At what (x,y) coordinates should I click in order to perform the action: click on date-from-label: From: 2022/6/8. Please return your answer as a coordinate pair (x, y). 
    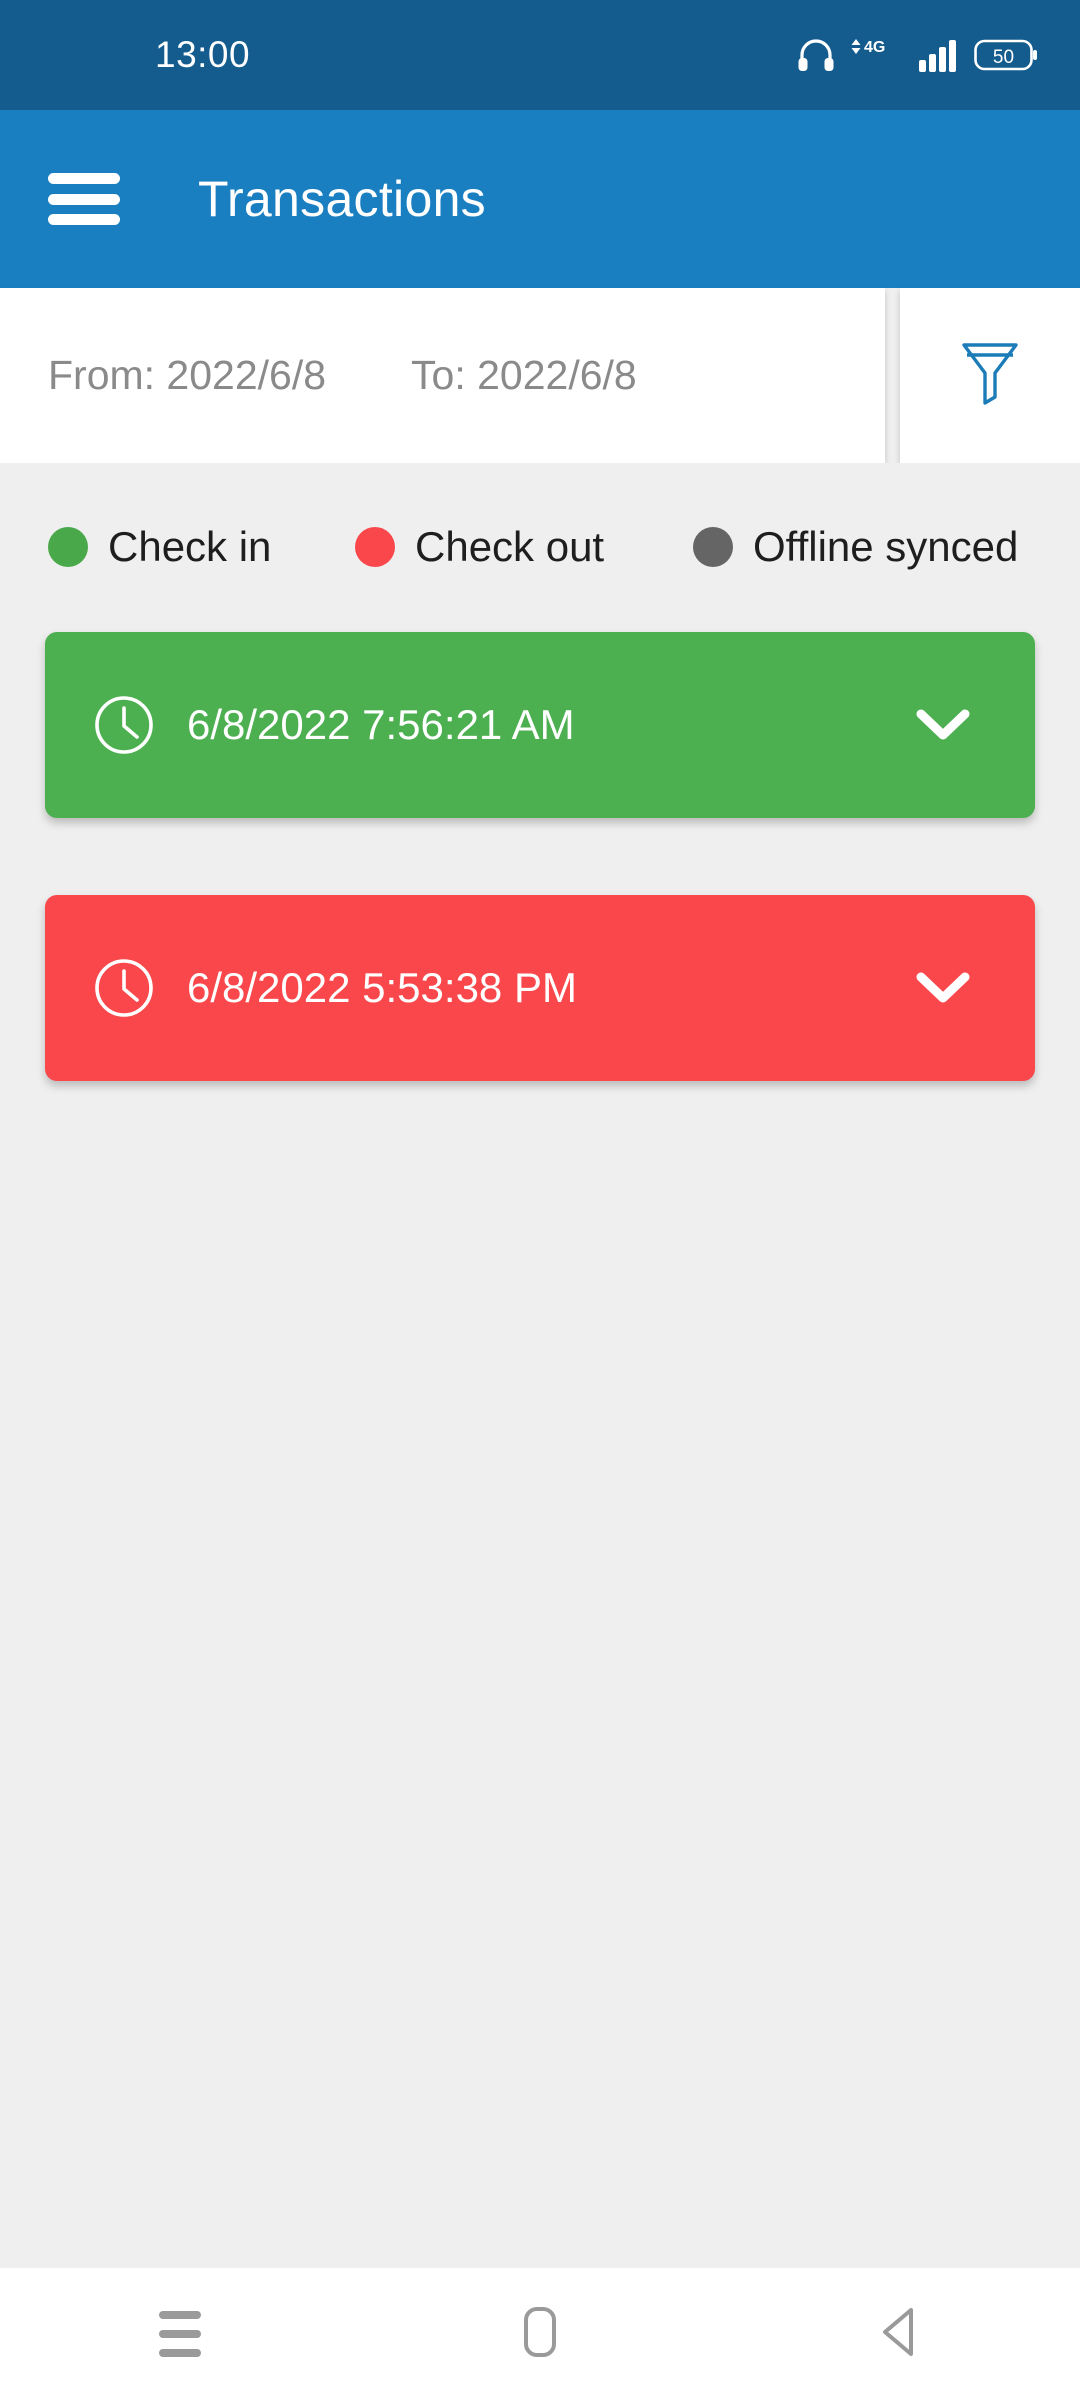
    Looking at the image, I should click on (187, 375).